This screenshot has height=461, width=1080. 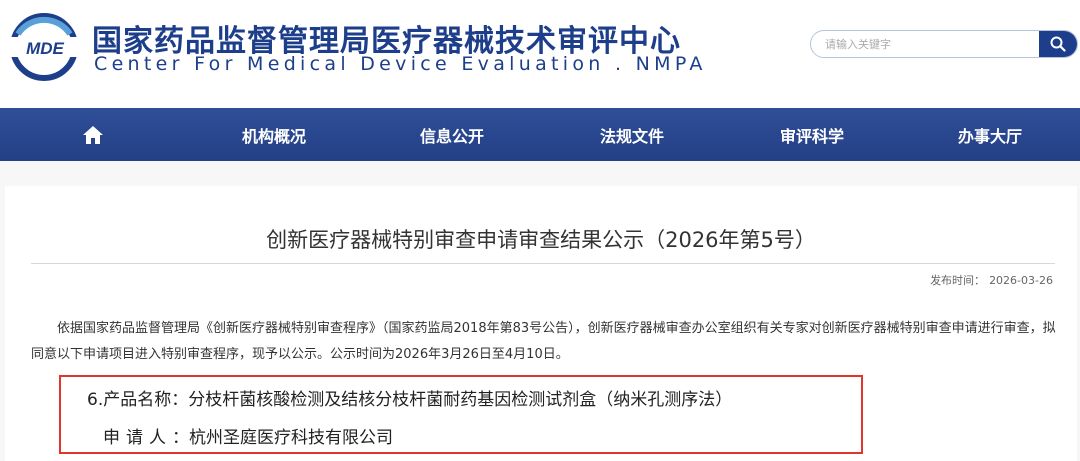 I want to click on article-title: 创新医疗器械特别审查申请审查结果公示（2026年第5号）, so click(x=541, y=240).